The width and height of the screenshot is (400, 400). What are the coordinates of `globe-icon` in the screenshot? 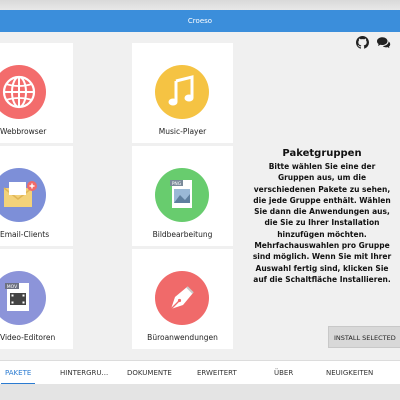 It's located at (23, 92).